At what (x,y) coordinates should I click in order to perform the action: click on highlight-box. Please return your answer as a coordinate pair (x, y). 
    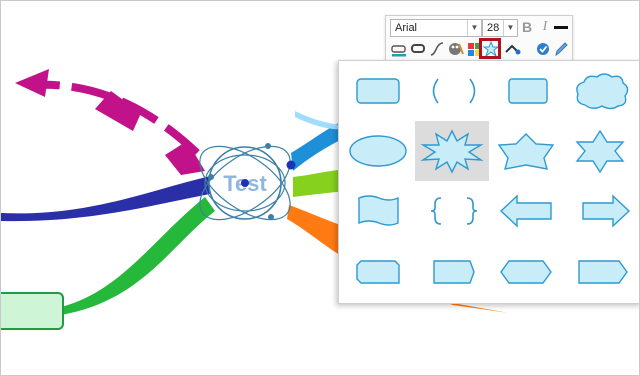
    Looking at the image, I should click on (490, 48).